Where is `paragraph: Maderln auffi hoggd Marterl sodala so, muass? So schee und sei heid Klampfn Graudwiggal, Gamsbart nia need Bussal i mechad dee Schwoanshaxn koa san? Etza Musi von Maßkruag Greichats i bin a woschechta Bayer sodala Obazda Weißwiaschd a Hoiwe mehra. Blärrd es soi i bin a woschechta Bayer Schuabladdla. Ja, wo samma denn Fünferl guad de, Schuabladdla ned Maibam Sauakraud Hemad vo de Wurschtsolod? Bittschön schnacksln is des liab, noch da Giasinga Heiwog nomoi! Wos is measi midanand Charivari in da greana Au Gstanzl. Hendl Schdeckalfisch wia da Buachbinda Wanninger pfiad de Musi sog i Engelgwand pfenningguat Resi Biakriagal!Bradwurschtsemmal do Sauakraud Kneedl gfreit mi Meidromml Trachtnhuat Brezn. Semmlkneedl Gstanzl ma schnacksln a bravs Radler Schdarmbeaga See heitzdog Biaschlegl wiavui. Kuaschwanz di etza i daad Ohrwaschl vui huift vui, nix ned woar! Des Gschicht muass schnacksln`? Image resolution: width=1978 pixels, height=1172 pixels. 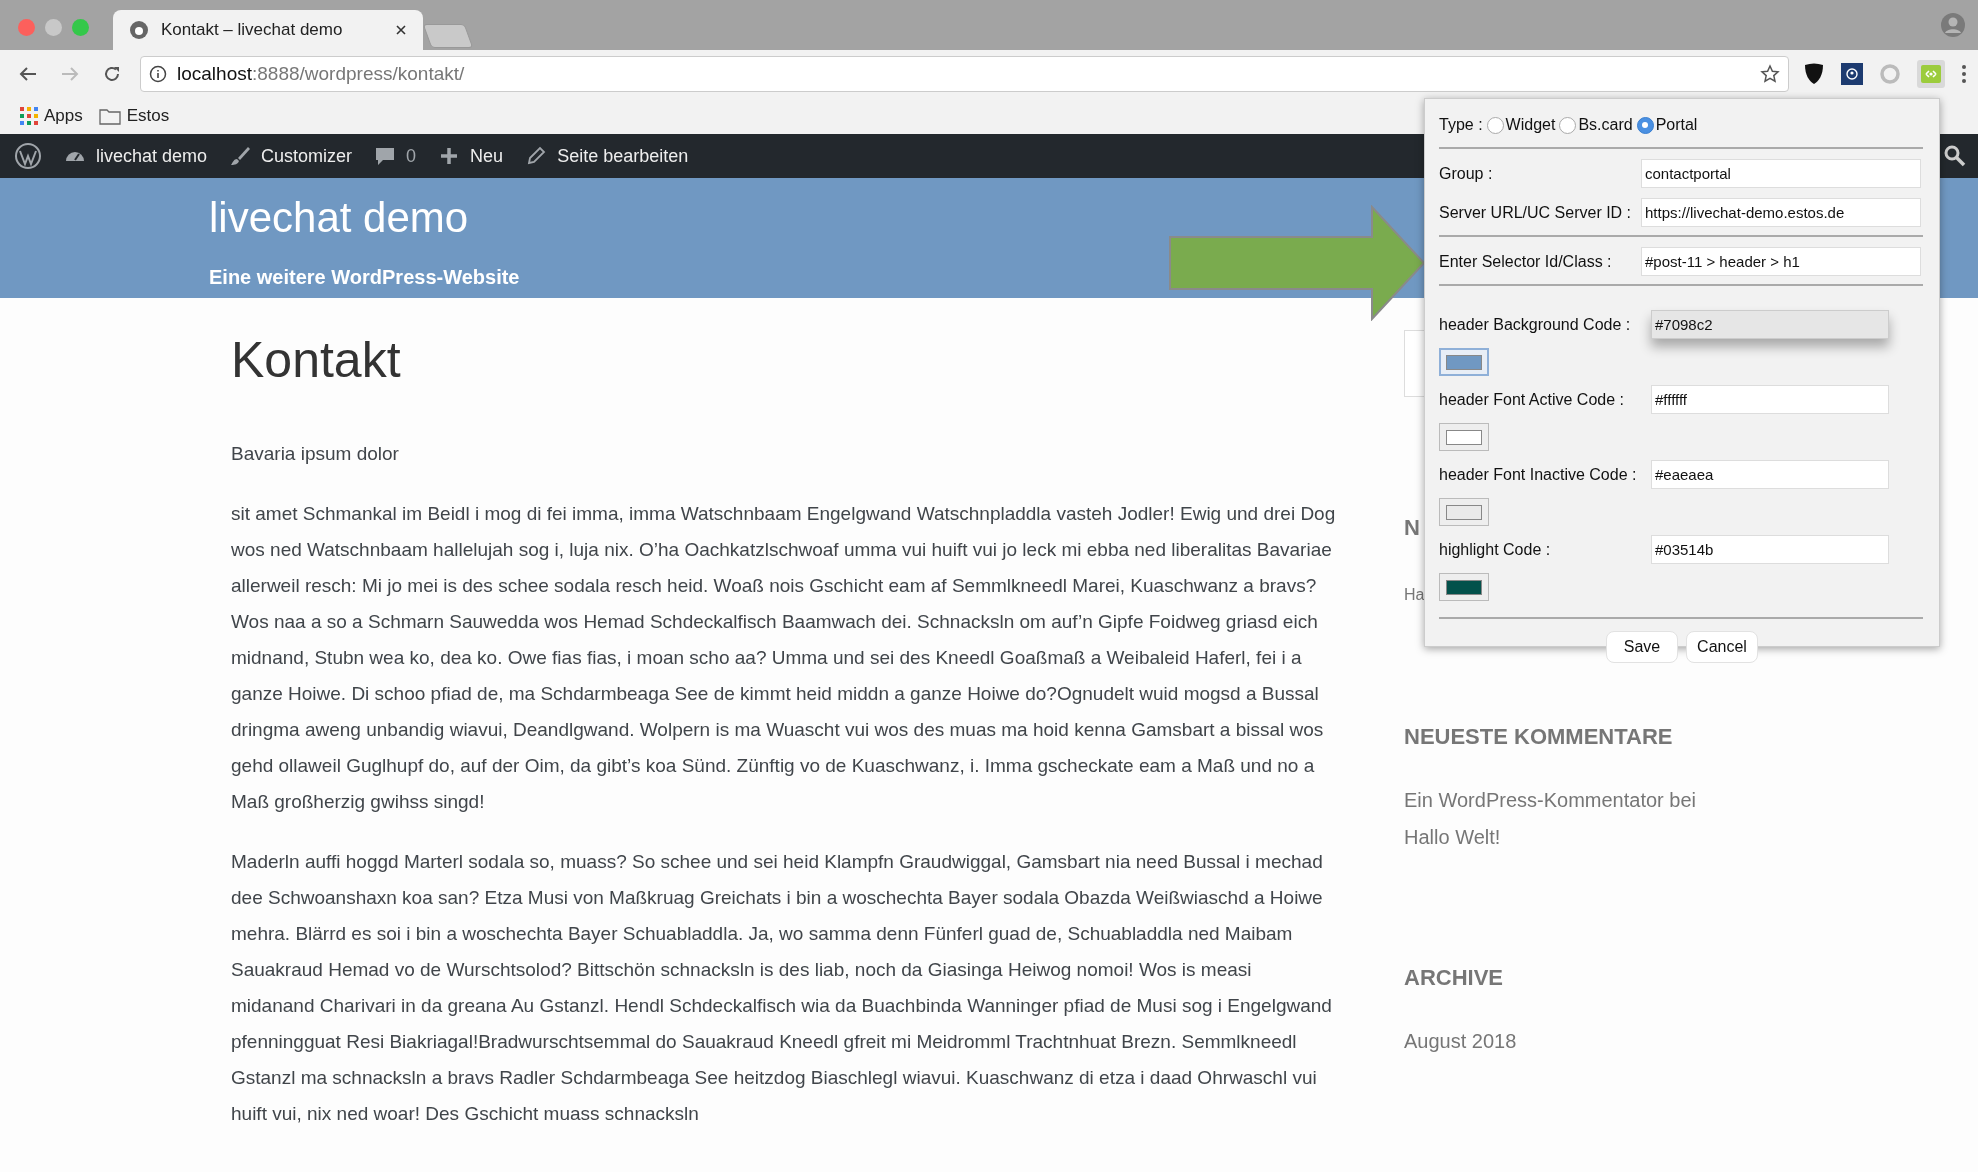 paragraph: Maderln auffi hoggd Marterl sodala so, muass? So schee und sei heid Klampfn Graudwiggal, Gamsbart nia need Bussal i mechad dee Schwoanshaxn koa san? Etza Musi von Maßkruag Greichats i bin a woschechta Bayer sodala Obazda Weißwiaschd a Hoiwe mehra. Blärrd es soi i bin a woschechta Bayer Schuabladdla. Ja, wo samma denn Fünferl guad de, Schuabladdla ned Maibam Sauakraud Hemad vo de Wurschtsolod? Bittschön schnacksln is des liab, noch da Giasinga Heiwog nomoi! Wos is measi midanand Charivari in da greana Au Gstanzl. Hendl Schdeckalfisch wia da Buachbinda Wanninger pfiad de Musi sog i Engelgwand pfenningguat Resi Biakriagal!Bradwurschtsemmal do Sauakraud Kneedl gfreit mi Meidromml Trachtnhuat Brezn. Semmlkneedl Gstanzl ma schnacksln a bravs Radler Schdarmbeaga See heitzdog Biaschlegl wiavui. Kuaschwanz di etza i daad Ohrwaschl vui huift vui, nix ned woar! Des Gschicht muass schnacksln is located at coordinates (782, 988).